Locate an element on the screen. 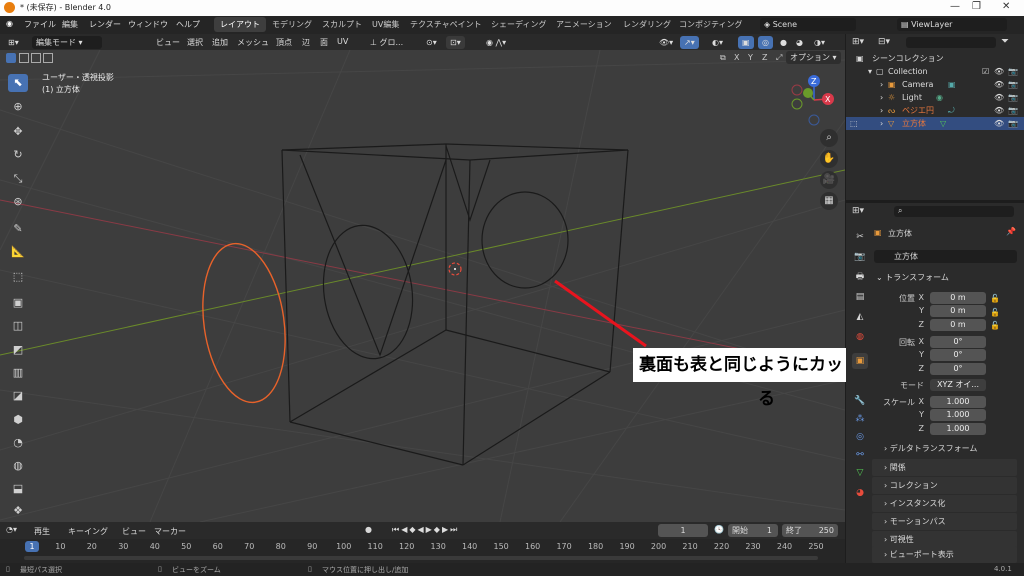  tab-layout: レイアウト is located at coordinates (240, 24).